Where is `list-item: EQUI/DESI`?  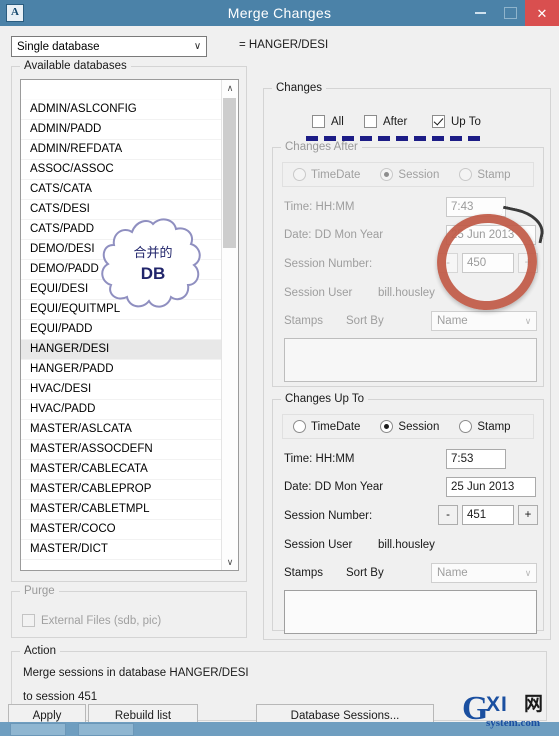 list-item: EQUI/DESI is located at coordinates (121, 290).